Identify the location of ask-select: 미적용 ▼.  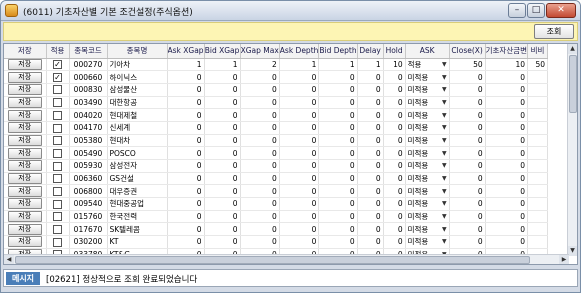
(427, 77).